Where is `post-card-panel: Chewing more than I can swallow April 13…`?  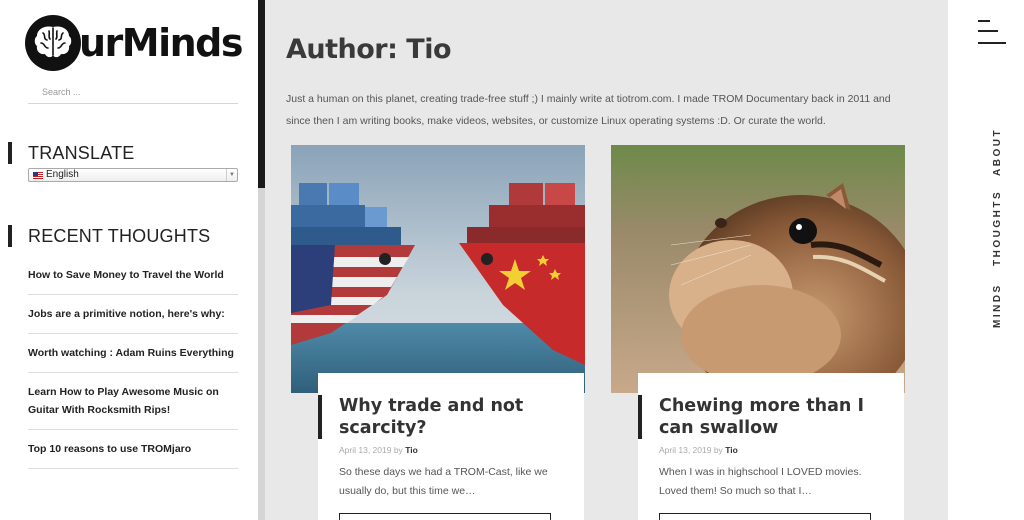 post-card-panel: Chewing more than I can swallow April 13… is located at coordinates (771, 446).